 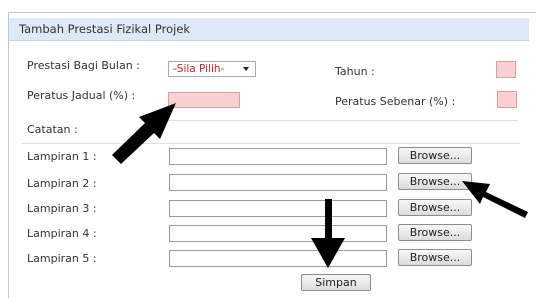 I want to click on form-title: Tambah Prestasi Fizikal Projek, so click(x=105, y=29).